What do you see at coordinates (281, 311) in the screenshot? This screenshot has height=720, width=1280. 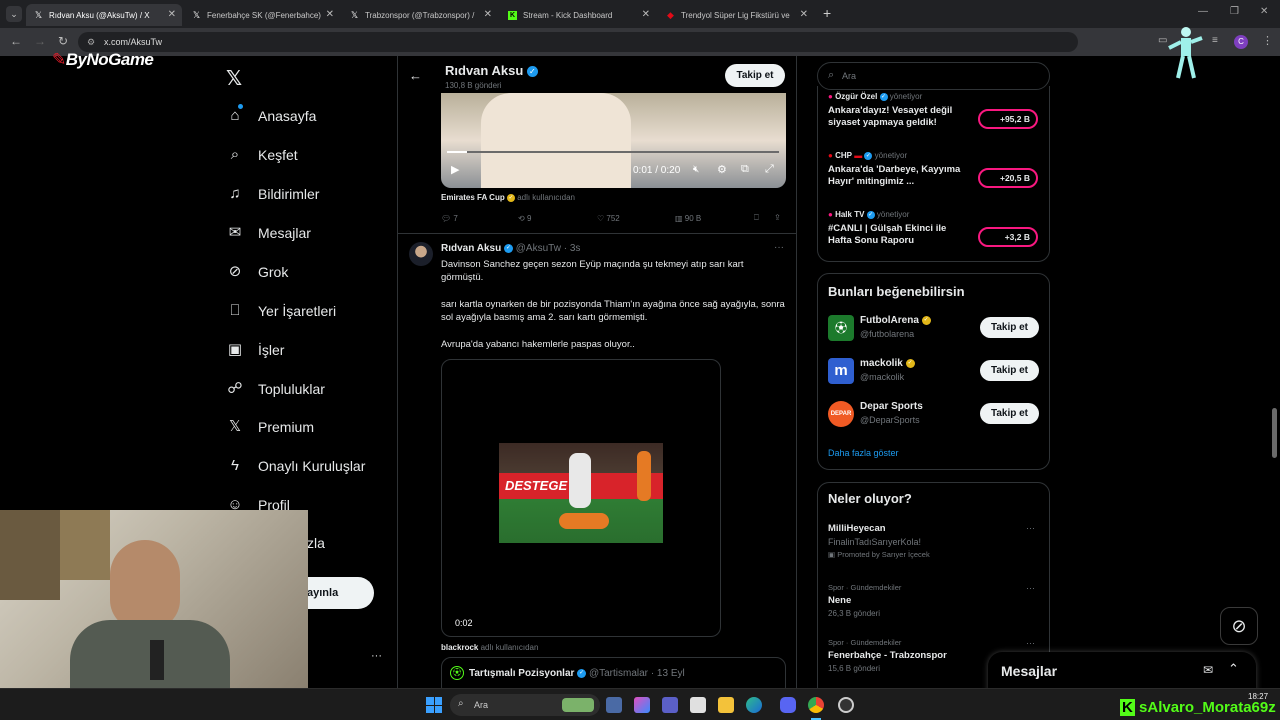 I see `nav-item-bookmarks: ⎕ Yer İşaretleri` at bounding box center [281, 311].